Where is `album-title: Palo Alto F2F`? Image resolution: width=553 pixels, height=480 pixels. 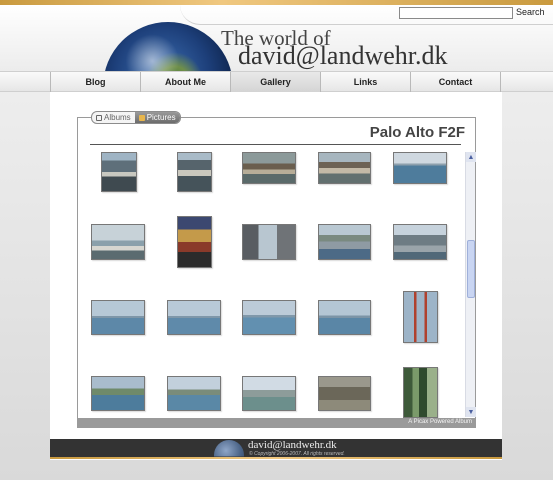 album-title: Palo Alto F2F is located at coordinates (417, 132).